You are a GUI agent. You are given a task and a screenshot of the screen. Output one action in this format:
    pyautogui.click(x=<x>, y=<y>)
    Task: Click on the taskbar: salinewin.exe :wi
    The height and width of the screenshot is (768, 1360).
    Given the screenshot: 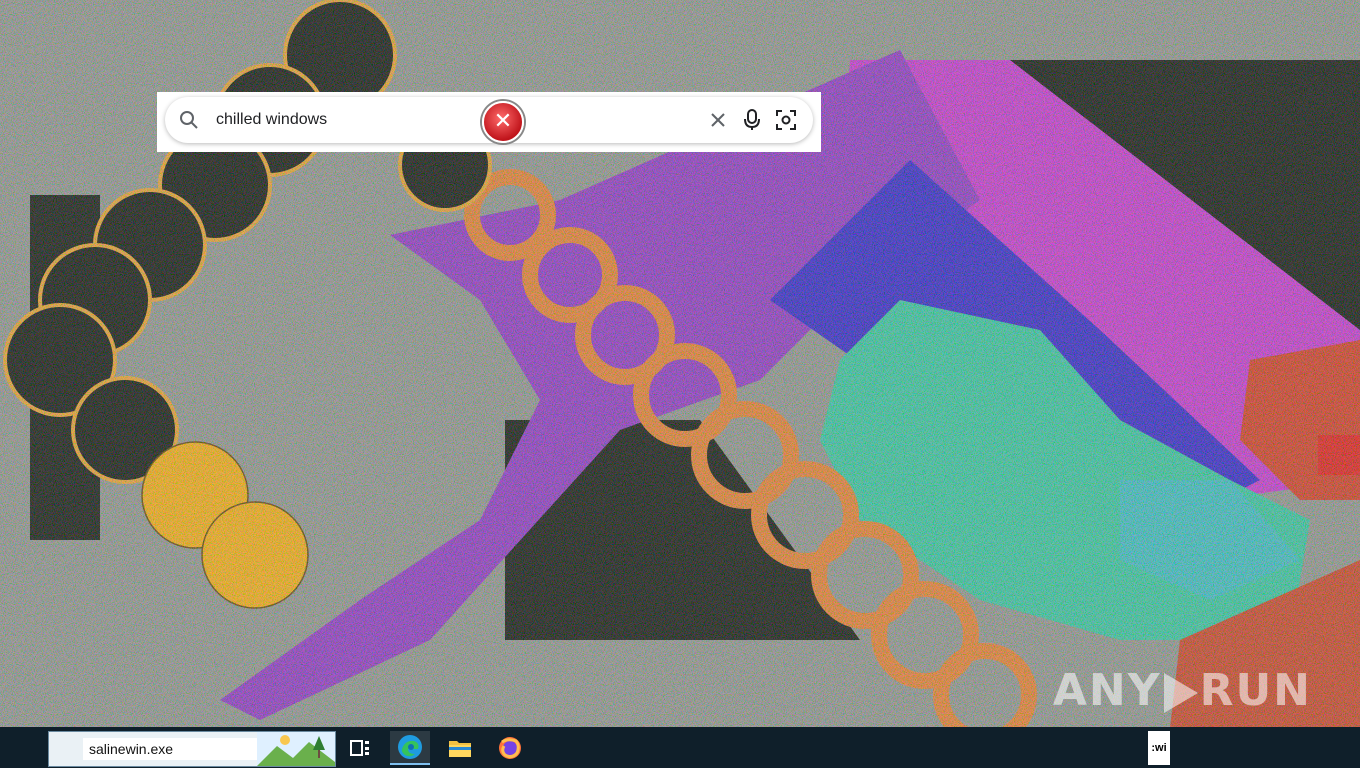 What is the action you would take?
    pyautogui.click(x=680, y=747)
    